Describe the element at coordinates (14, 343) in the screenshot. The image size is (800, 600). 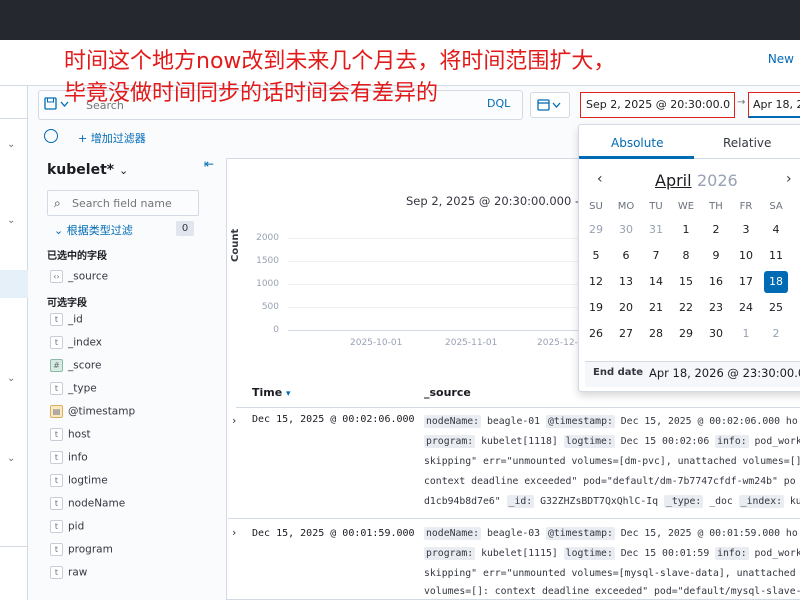
I see `left-nav-strip: ⌄ ⌄ ⌄ ⌄` at that location.